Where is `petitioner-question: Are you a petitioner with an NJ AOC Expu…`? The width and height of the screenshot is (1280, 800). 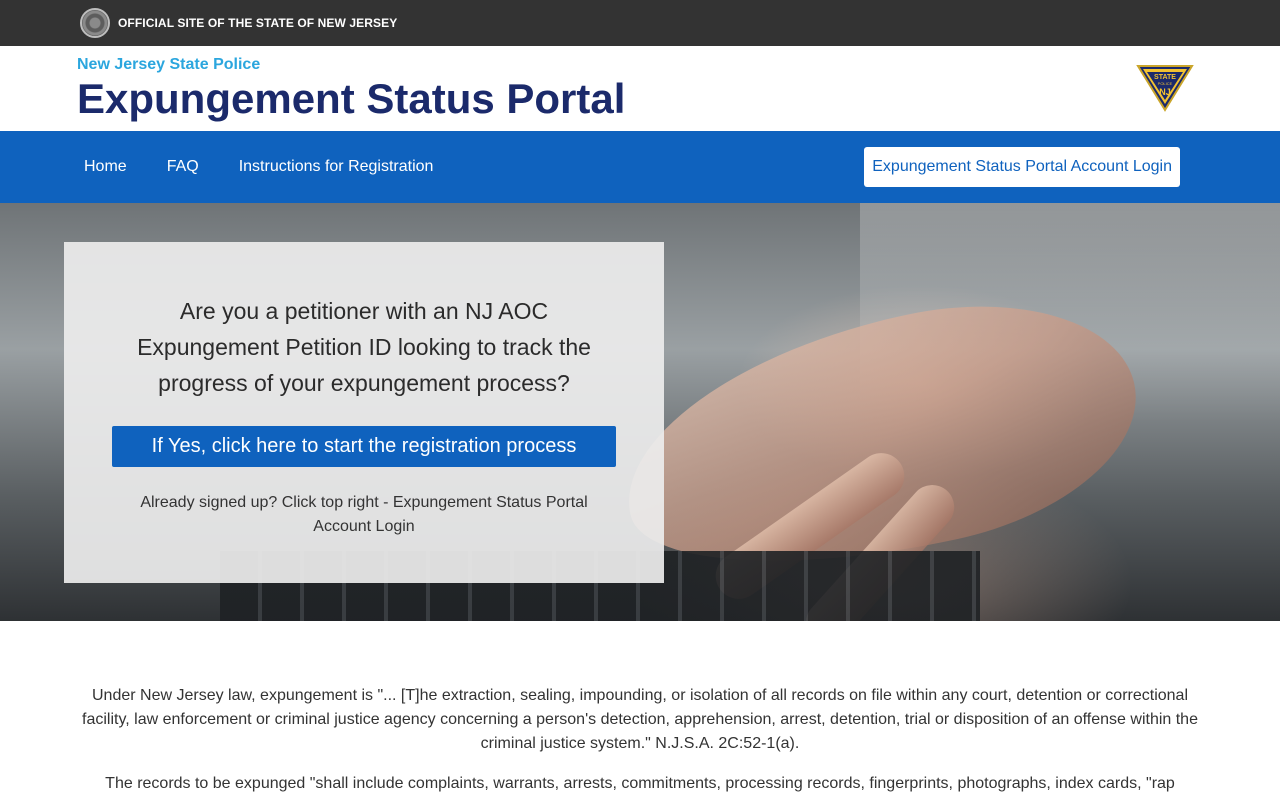 petitioner-question: Are you a petitioner with an NJ AOC Expu… is located at coordinates (364, 347).